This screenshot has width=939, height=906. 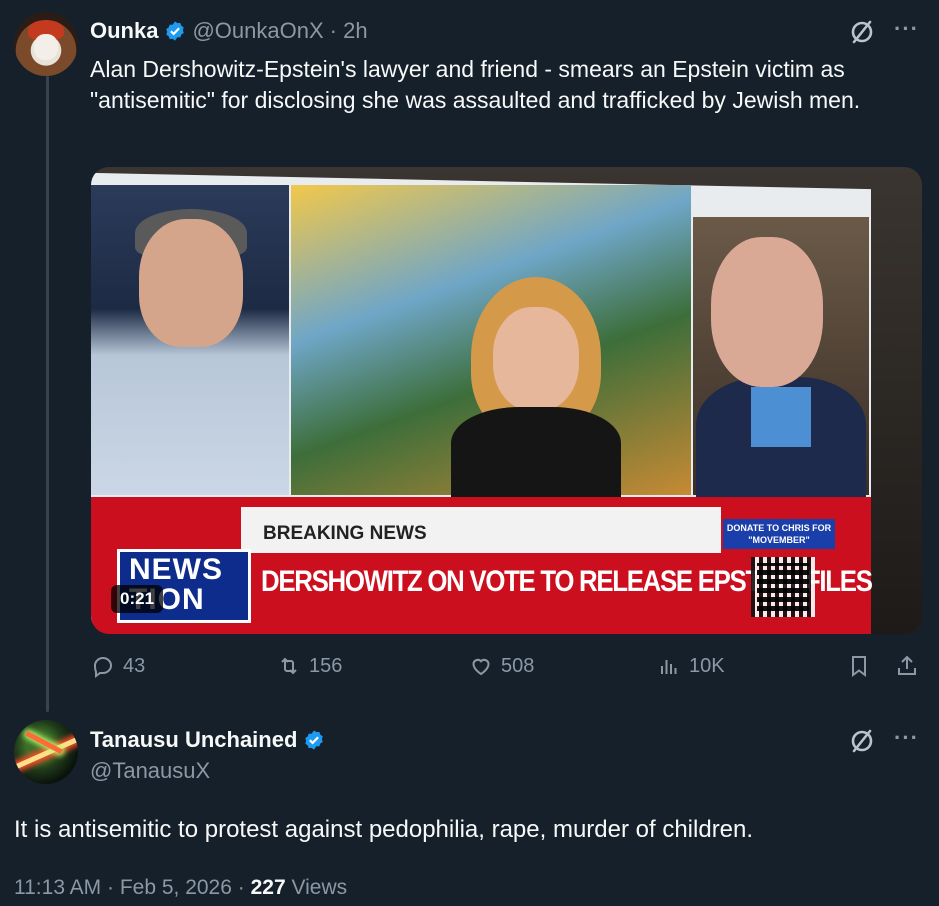 I want to click on dershowitz-face, so click(x=767, y=312).